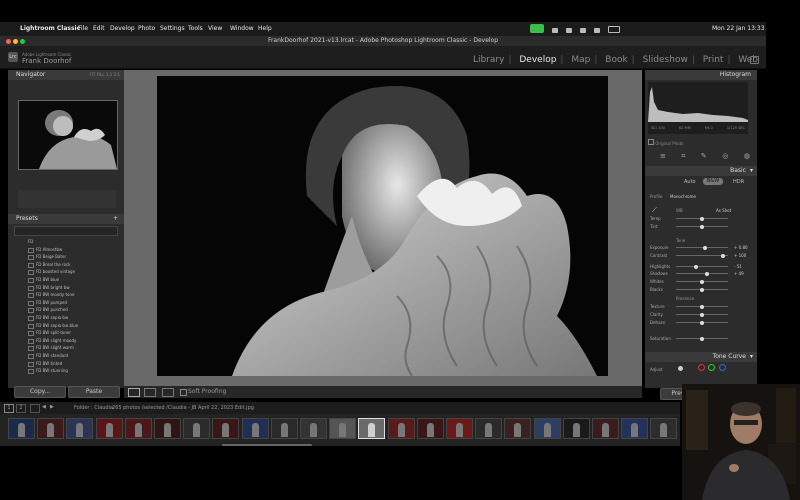 Image resolution: width=800 pixels, height=500 pixels. What do you see at coordinates (66, 288) in the screenshot?
I see `preset-item: FD BW bright bw` at bounding box center [66, 288].